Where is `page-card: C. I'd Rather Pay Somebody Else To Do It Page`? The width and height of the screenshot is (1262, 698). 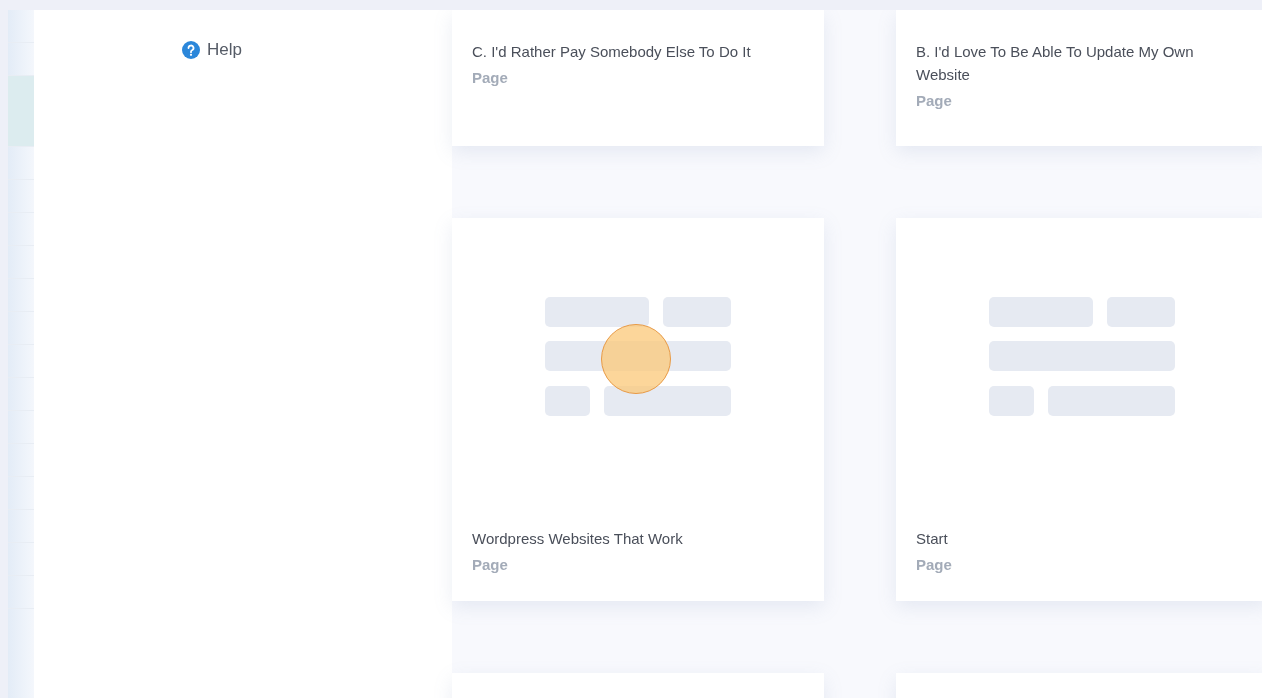
page-card: C. I'd Rather Pay Somebody Else To Do It Page is located at coordinates (638, 78).